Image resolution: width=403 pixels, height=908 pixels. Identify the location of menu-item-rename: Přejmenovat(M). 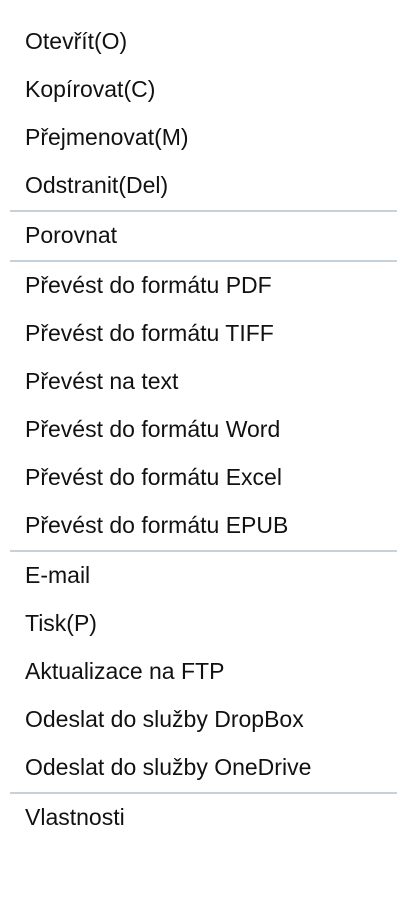
(201, 138).